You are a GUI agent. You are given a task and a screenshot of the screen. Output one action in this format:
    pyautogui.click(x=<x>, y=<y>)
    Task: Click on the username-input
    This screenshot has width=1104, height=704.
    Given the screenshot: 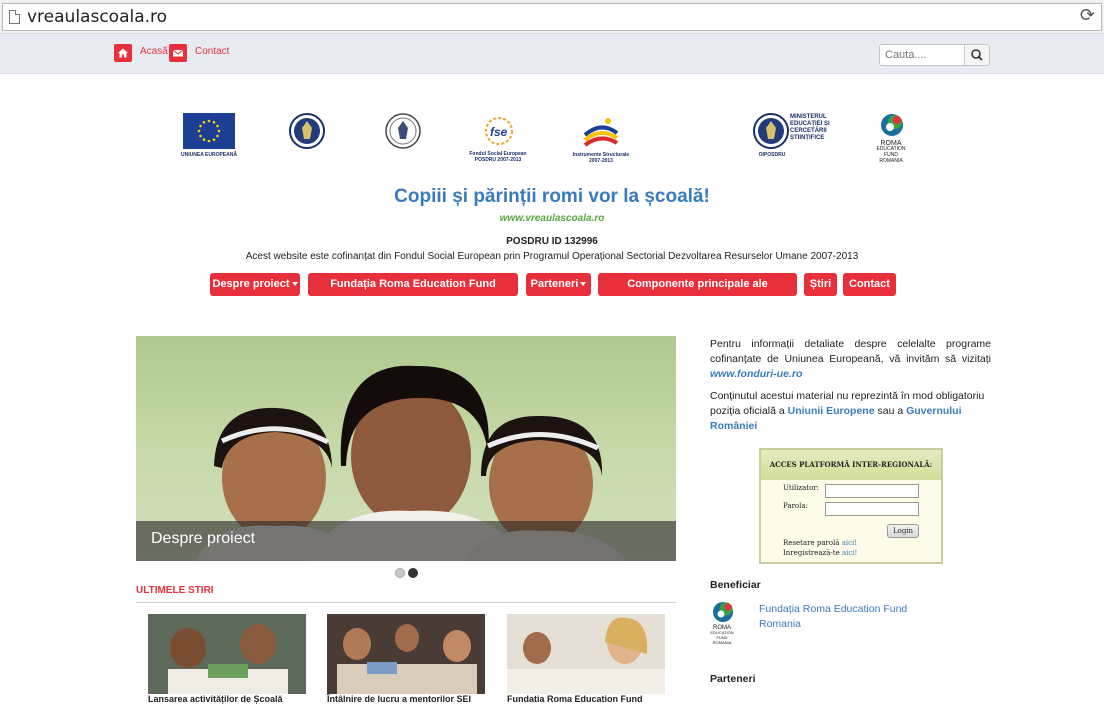 What is the action you would take?
    pyautogui.click(x=872, y=491)
    